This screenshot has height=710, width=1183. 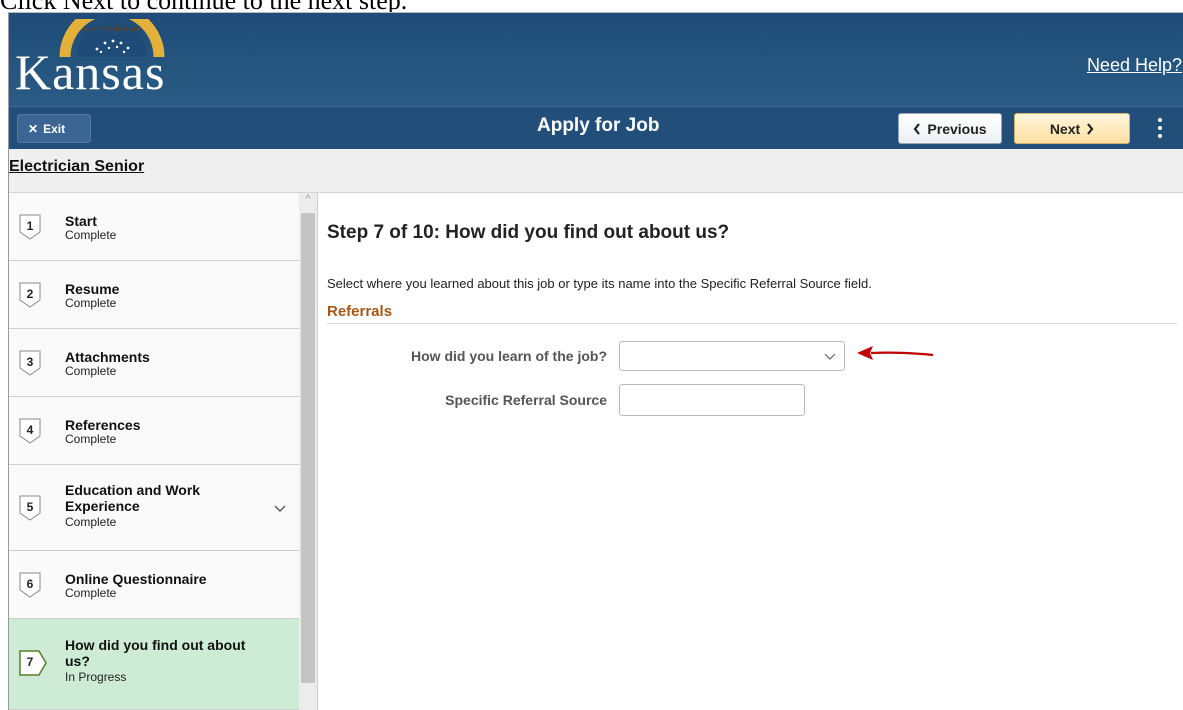 I want to click on step-badge: 4, so click(x=32, y=431).